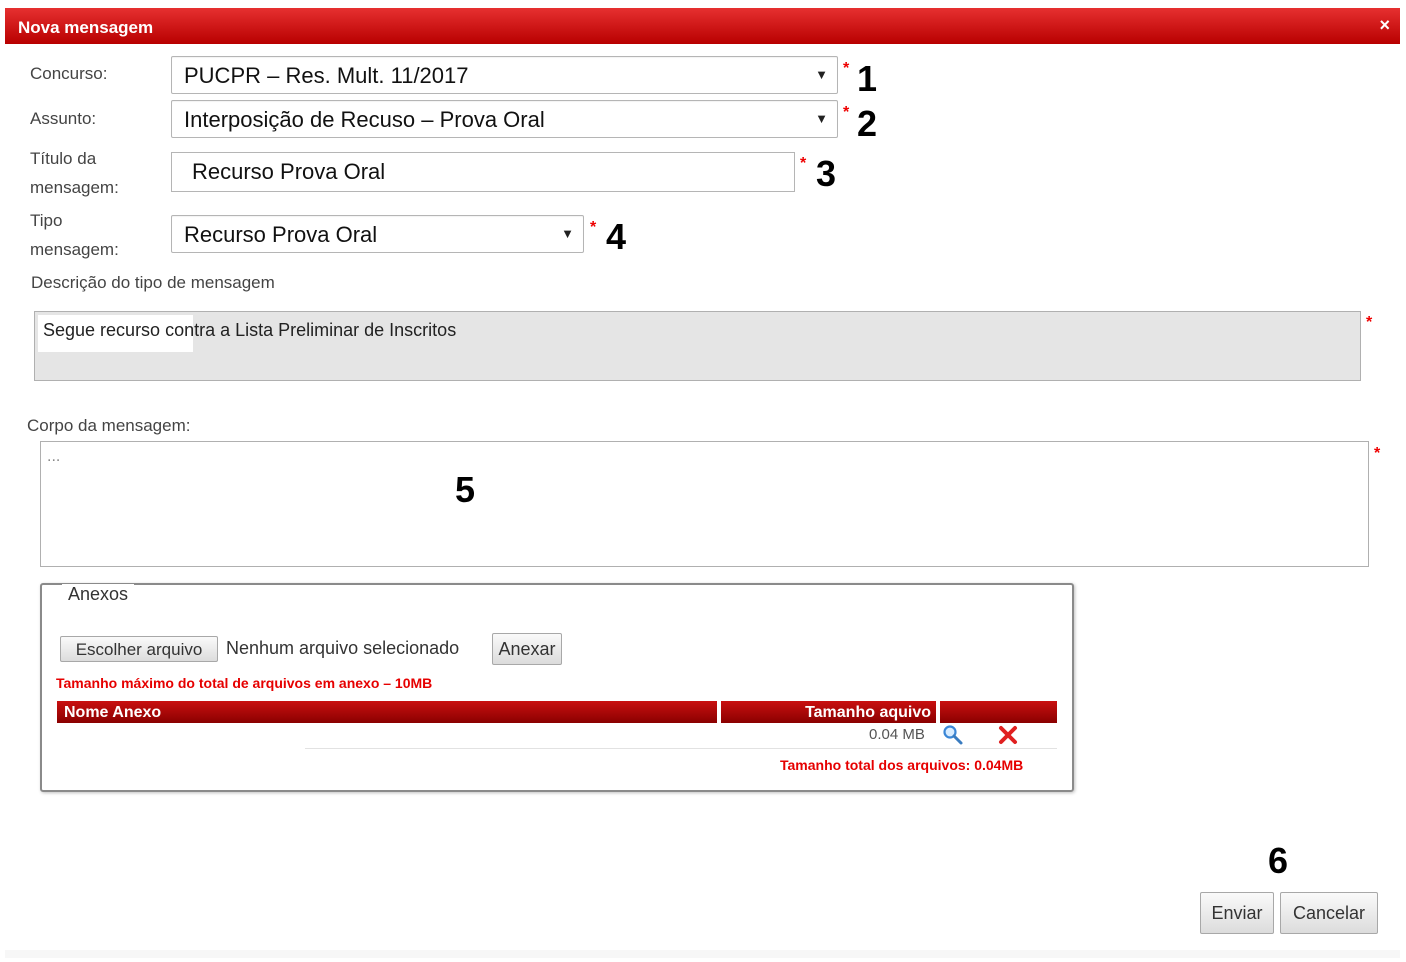  I want to click on anexos-legend: Anexos, so click(98, 594).